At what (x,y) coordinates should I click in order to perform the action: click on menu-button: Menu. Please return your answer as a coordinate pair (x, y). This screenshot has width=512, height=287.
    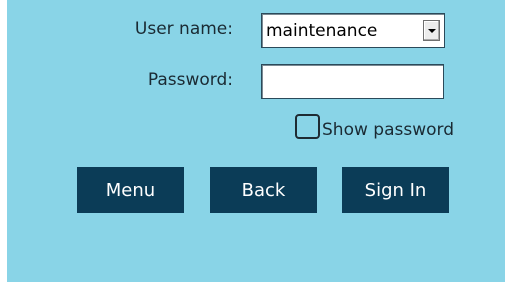
    Looking at the image, I should click on (130, 190).